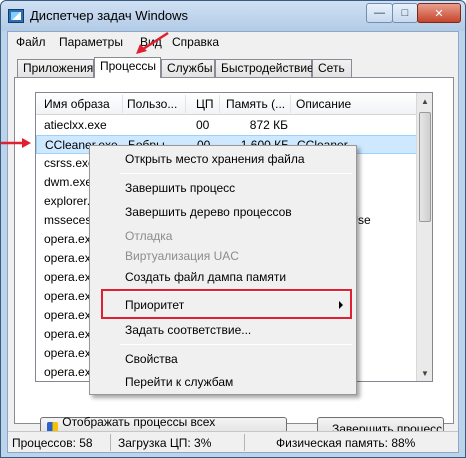  What do you see at coordinates (31, 42) in the screenshot?
I see `menu-file: Файл` at bounding box center [31, 42].